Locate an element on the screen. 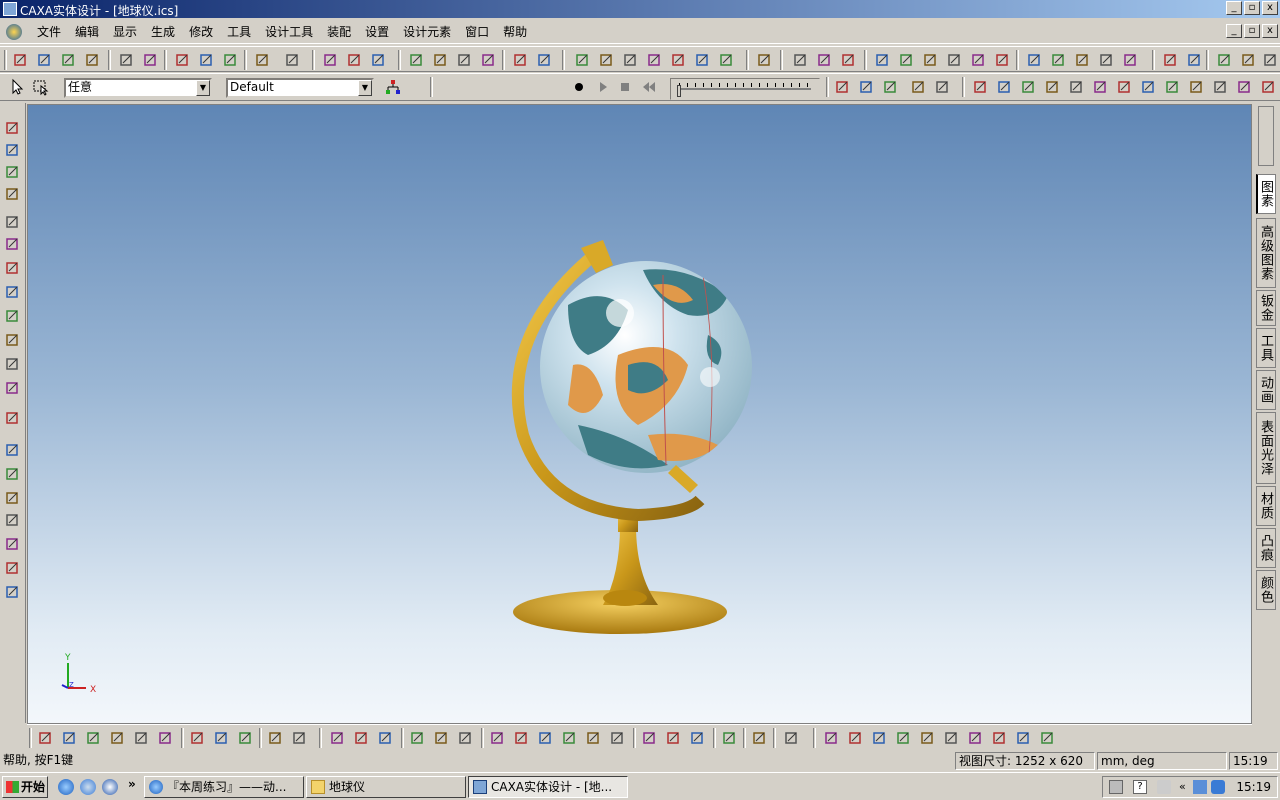  quicklaunch-chevron: » is located at coordinates (132, 784).